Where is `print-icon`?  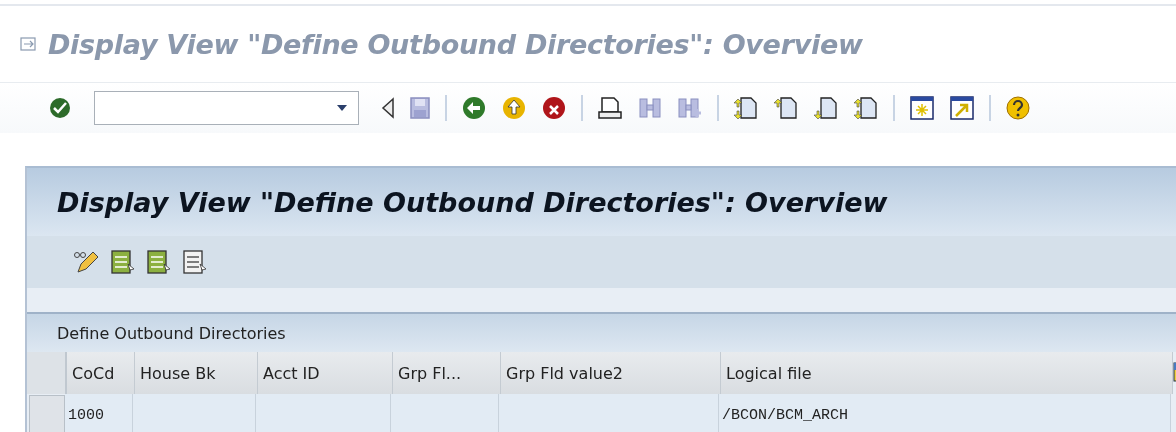 print-icon is located at coordinates (610, 108).